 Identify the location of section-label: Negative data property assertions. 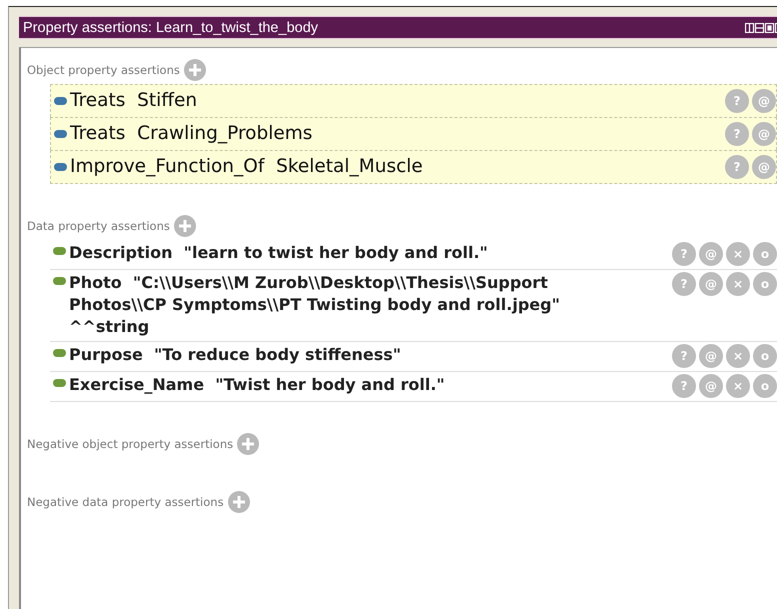
(125, 502).